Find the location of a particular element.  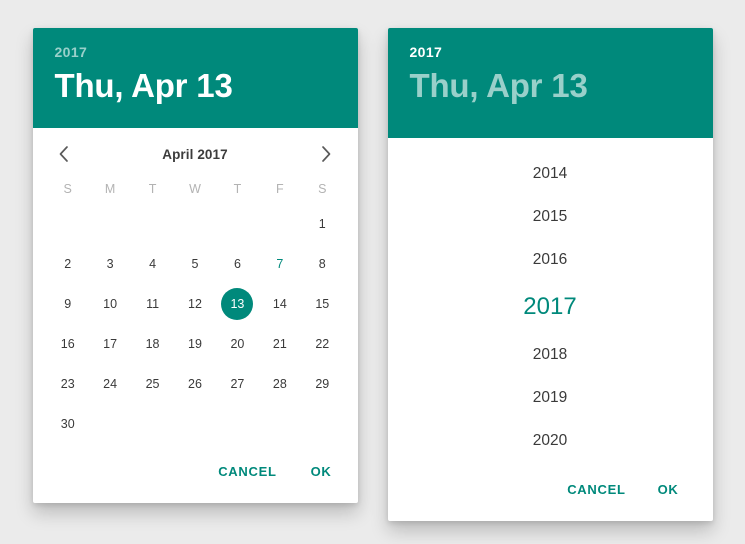

calendar-cell: 16 is located at coordinates (68, 344).